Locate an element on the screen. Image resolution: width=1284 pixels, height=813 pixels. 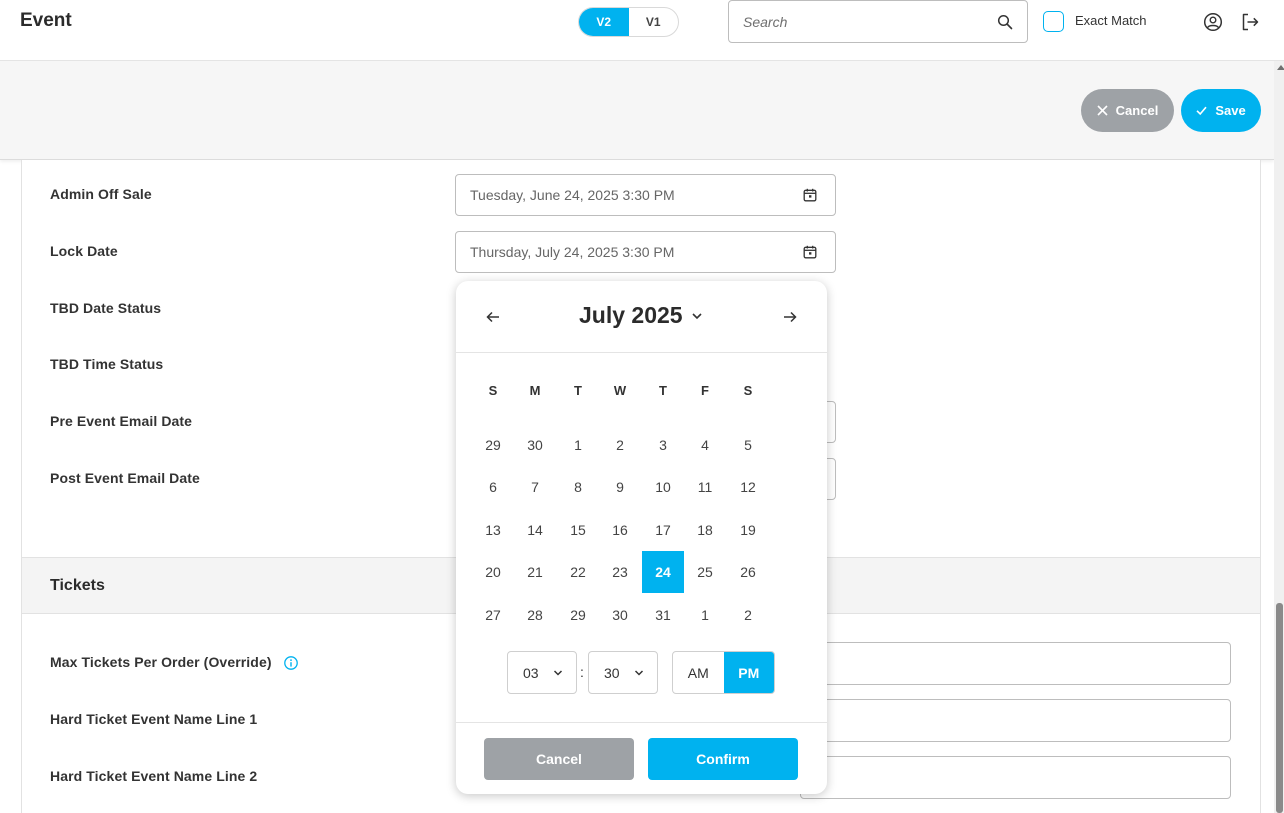
calendar-day: 31 is located at coordinates (663, 615).